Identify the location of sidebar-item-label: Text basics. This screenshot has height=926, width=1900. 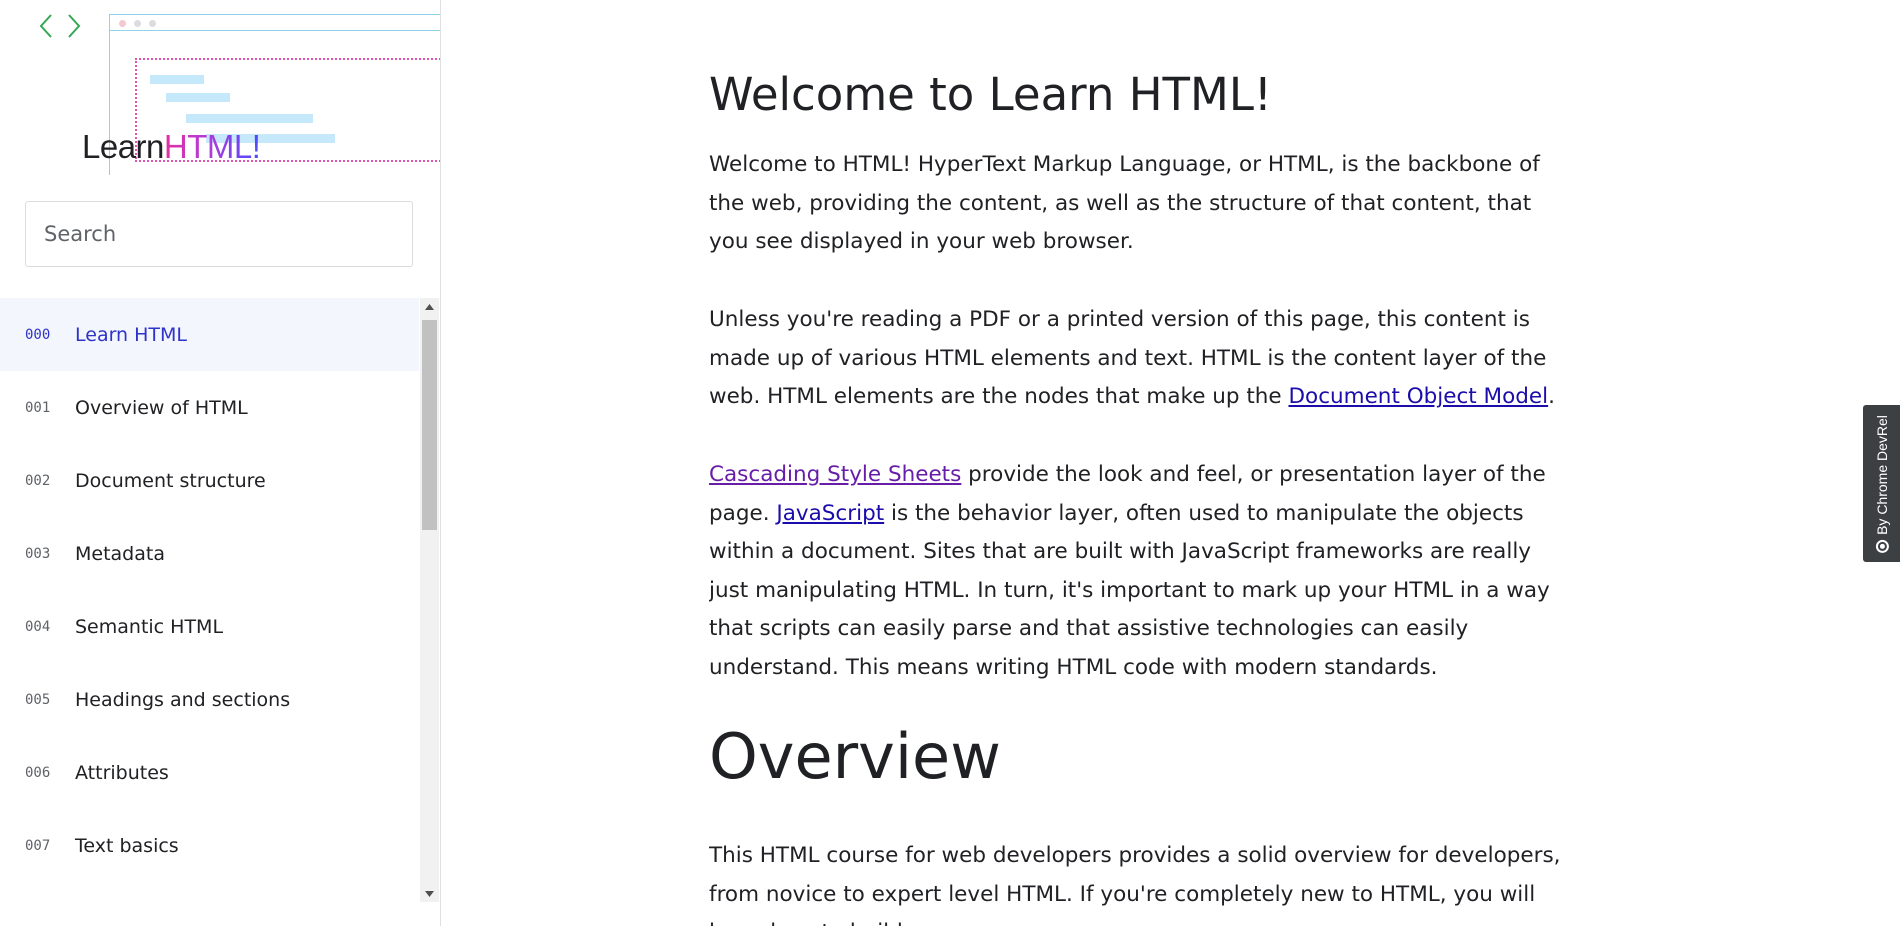
(127, 845).